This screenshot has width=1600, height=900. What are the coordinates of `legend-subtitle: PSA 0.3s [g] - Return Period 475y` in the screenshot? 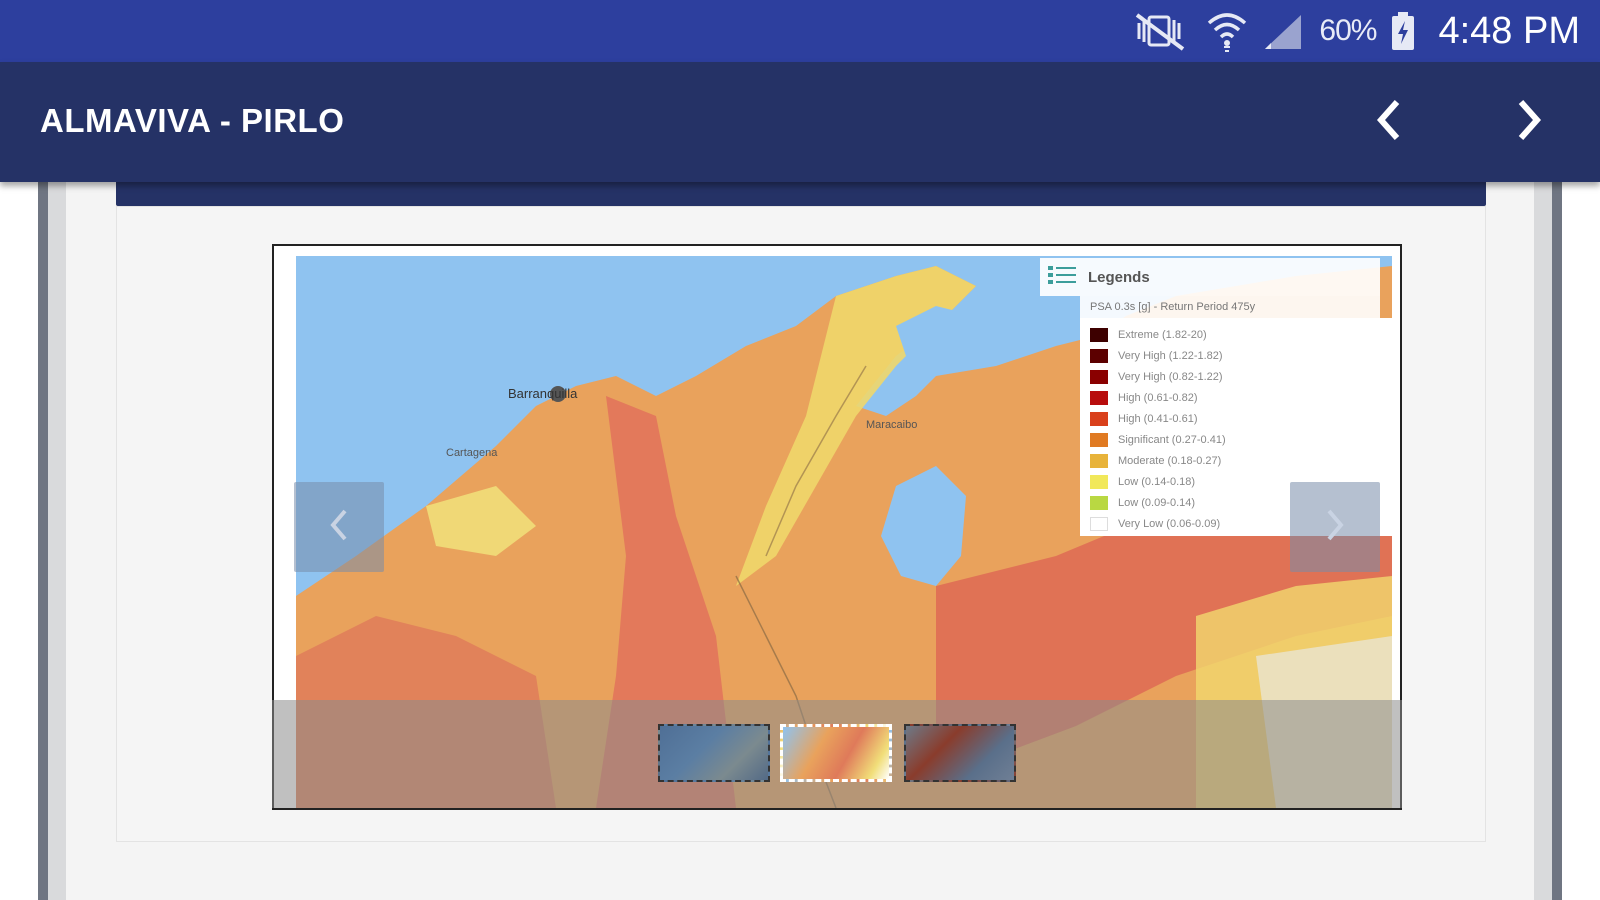 It's located at (1230, 307).